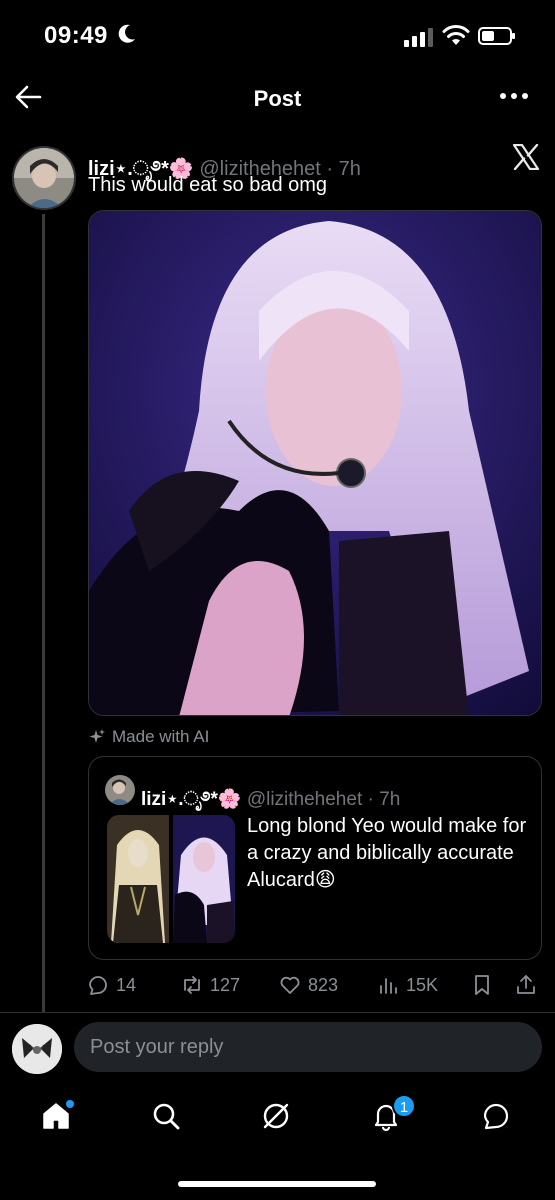 This screenshot has height=1200, width=555. Describe the element at coordinates (43, 613) in the screenshot. I see `thread-line` at that location.